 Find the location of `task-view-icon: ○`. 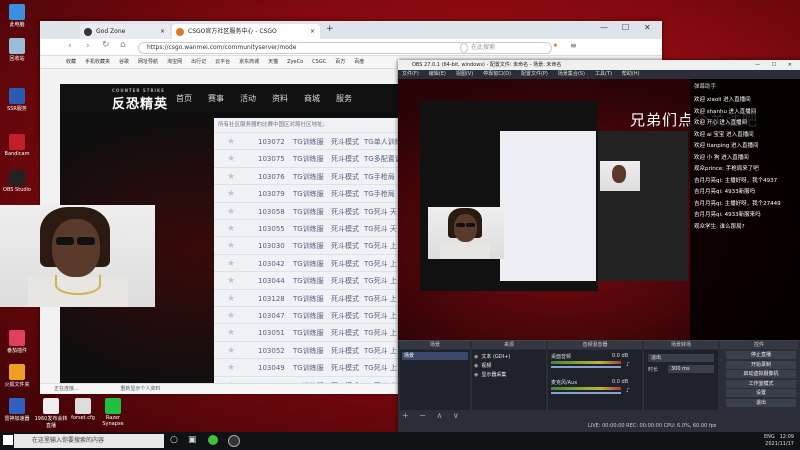

task-view-icon: ○ is located at coordinates (174, 440).